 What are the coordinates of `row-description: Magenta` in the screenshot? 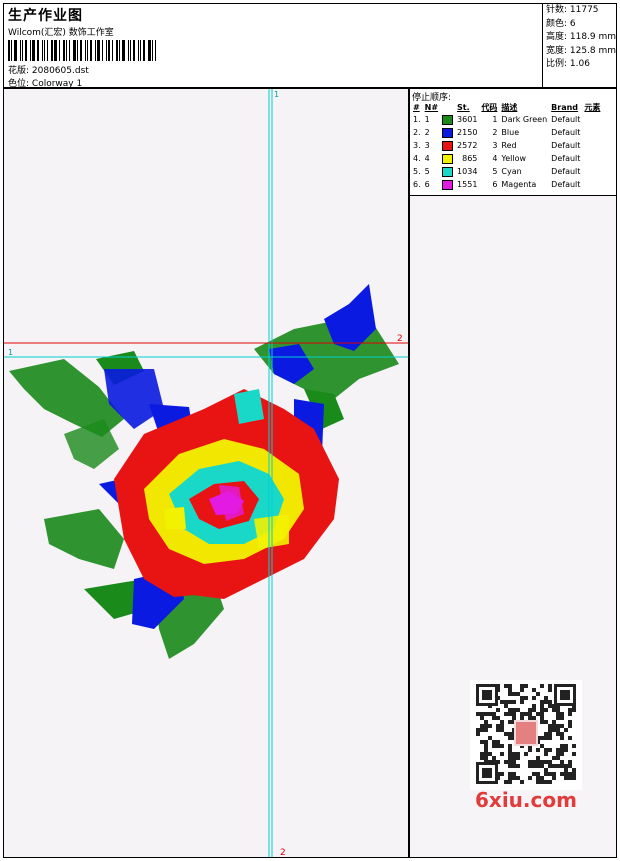 It's located at (519, 184).